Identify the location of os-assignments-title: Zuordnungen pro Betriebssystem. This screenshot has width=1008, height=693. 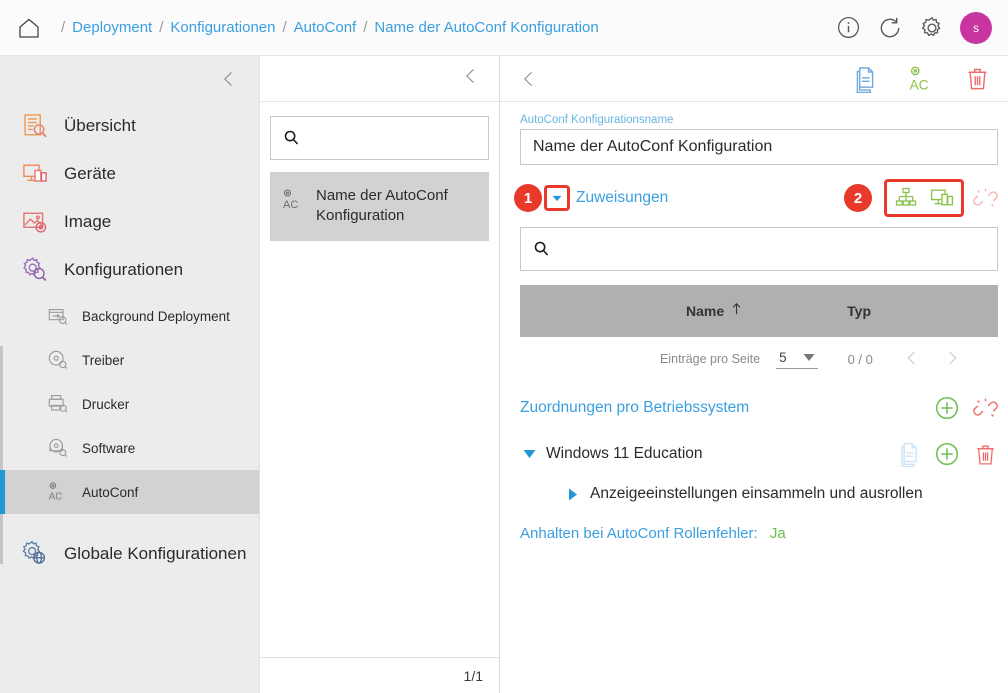
(634, 408).